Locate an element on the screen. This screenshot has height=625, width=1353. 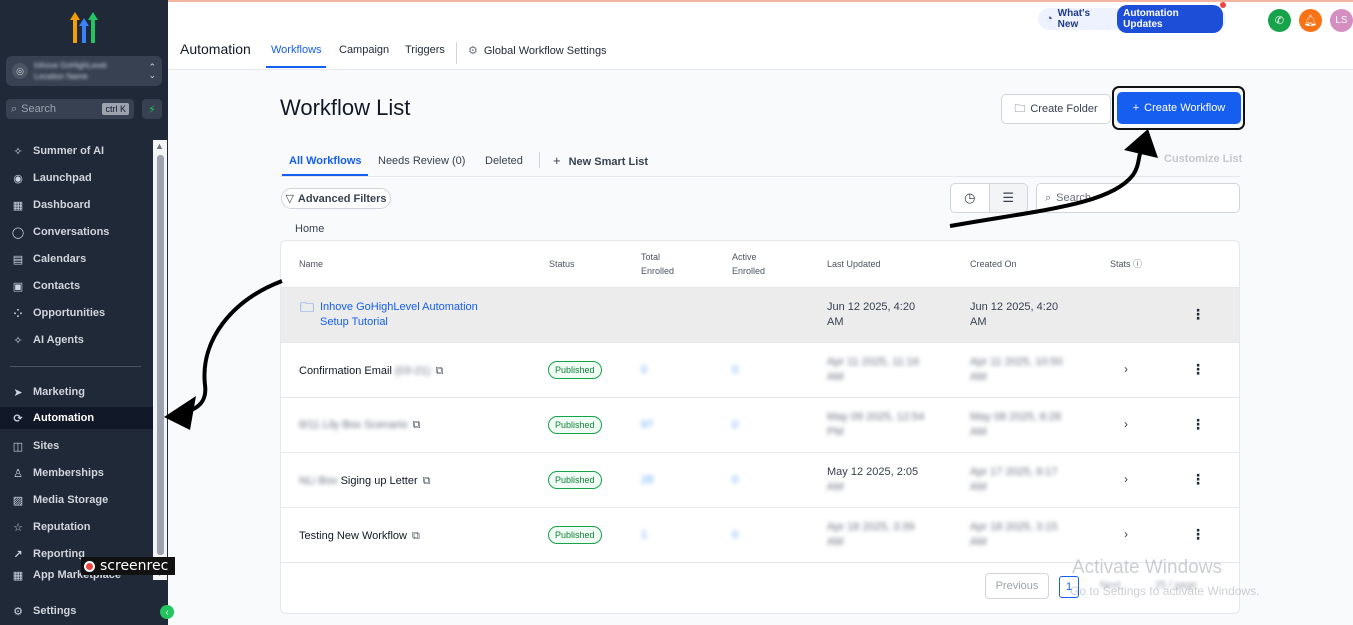
whats-new-button: ◔ What's New Automation Updates is located at coordinates (1132, 17).